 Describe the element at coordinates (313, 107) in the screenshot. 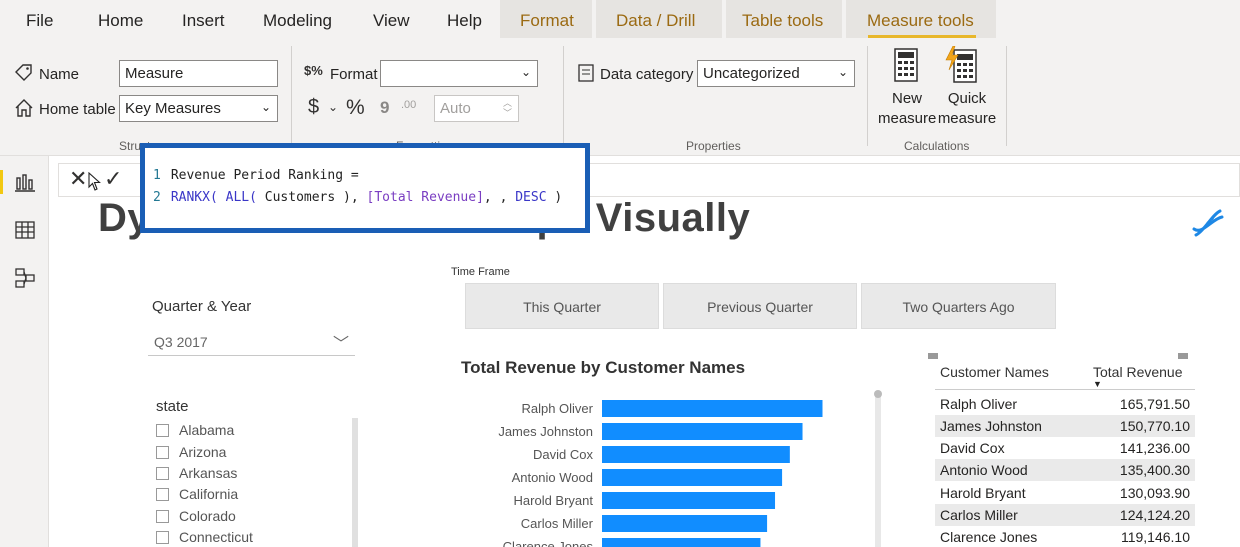

I see `currency-button: $` at that location.